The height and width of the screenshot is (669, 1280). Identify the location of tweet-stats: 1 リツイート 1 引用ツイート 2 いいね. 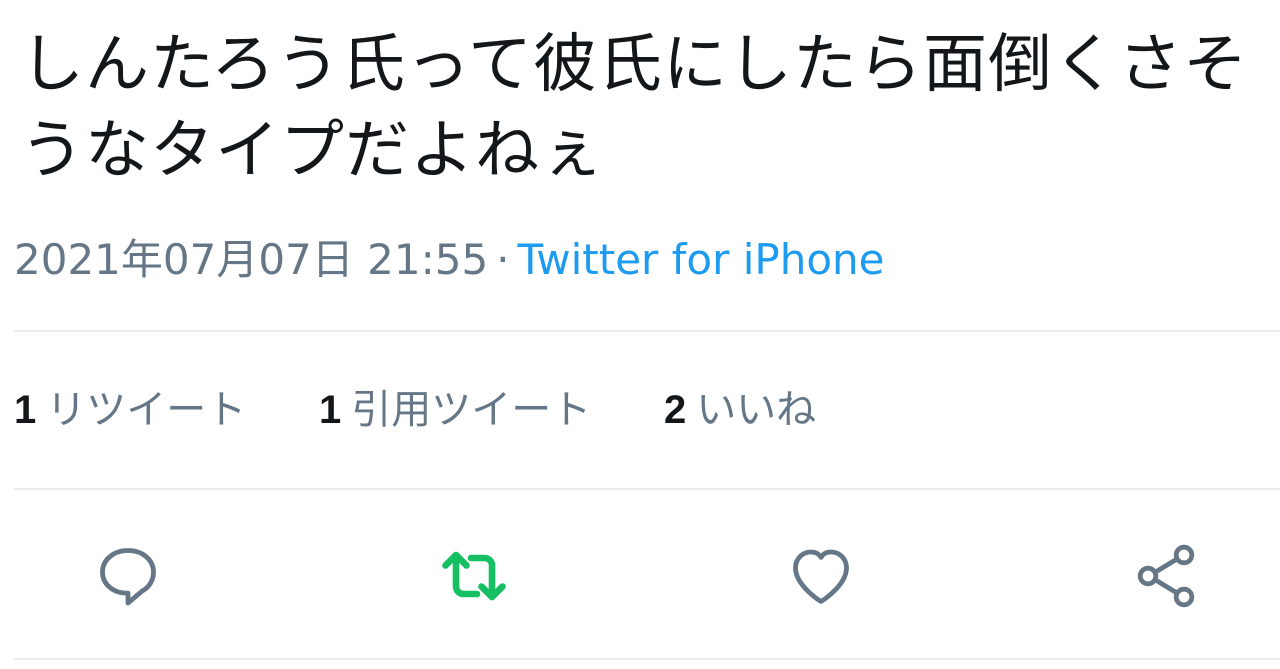
(445, 410).